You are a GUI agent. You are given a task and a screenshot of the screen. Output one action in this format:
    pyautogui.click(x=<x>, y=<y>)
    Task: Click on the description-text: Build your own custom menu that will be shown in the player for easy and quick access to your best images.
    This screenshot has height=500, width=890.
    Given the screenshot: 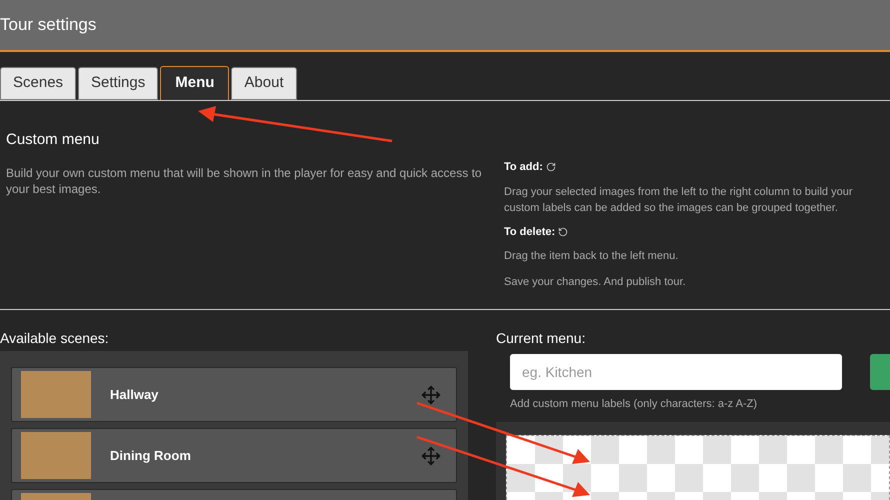 What is the action you would take?
    pyautogui.click(x=244, y=180)
    